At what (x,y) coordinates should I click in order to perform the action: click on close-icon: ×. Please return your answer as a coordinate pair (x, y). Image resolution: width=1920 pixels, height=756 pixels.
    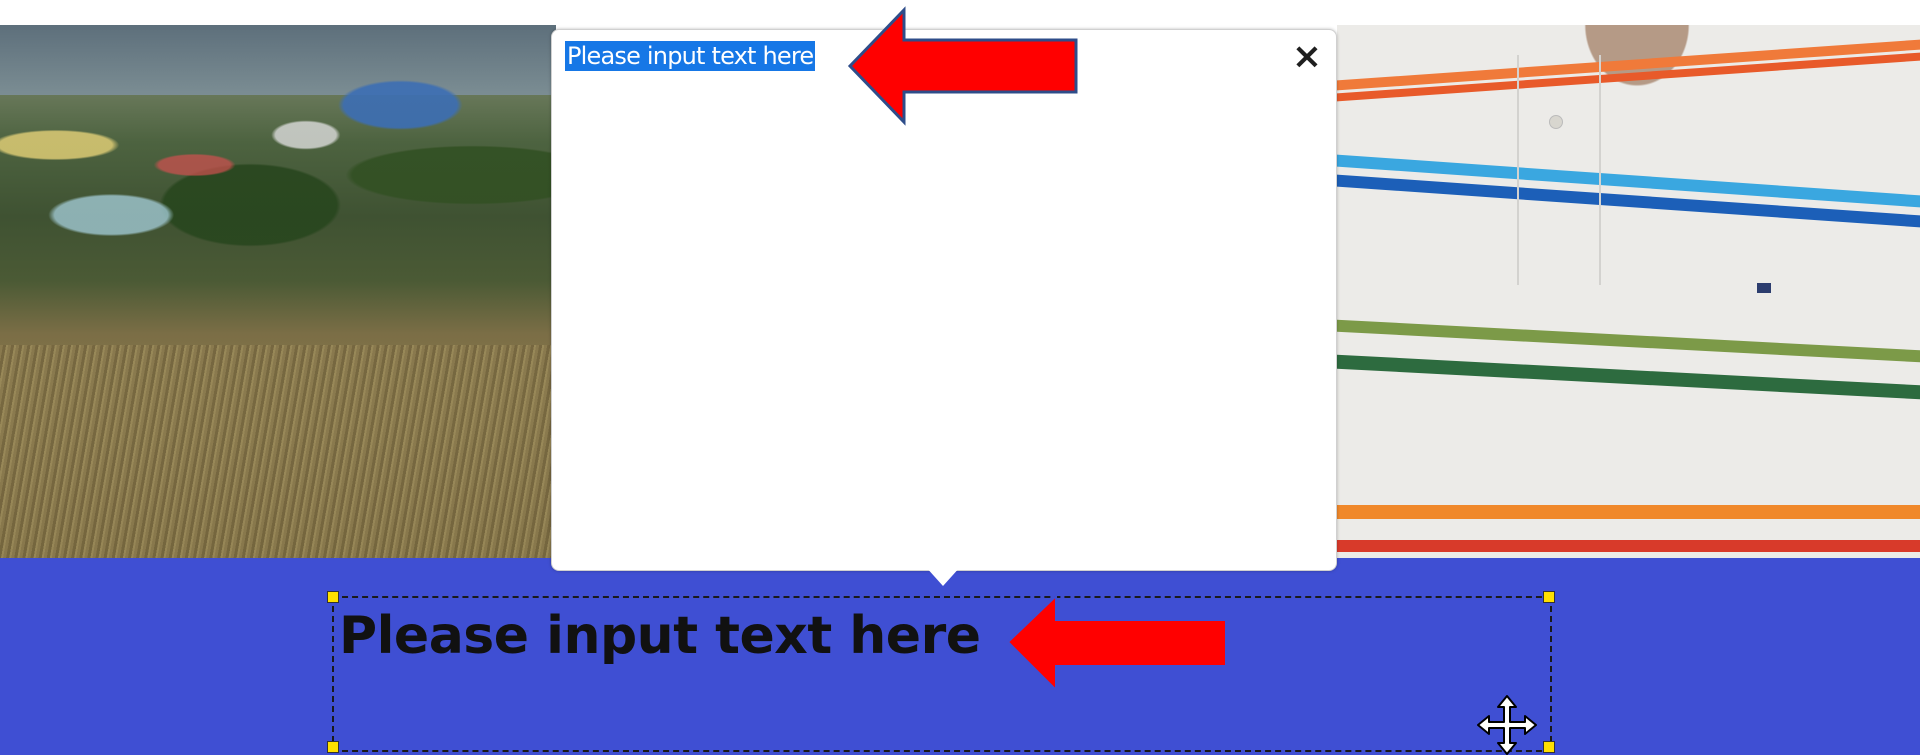
    Looking at the image, I should click on (1307, 57).